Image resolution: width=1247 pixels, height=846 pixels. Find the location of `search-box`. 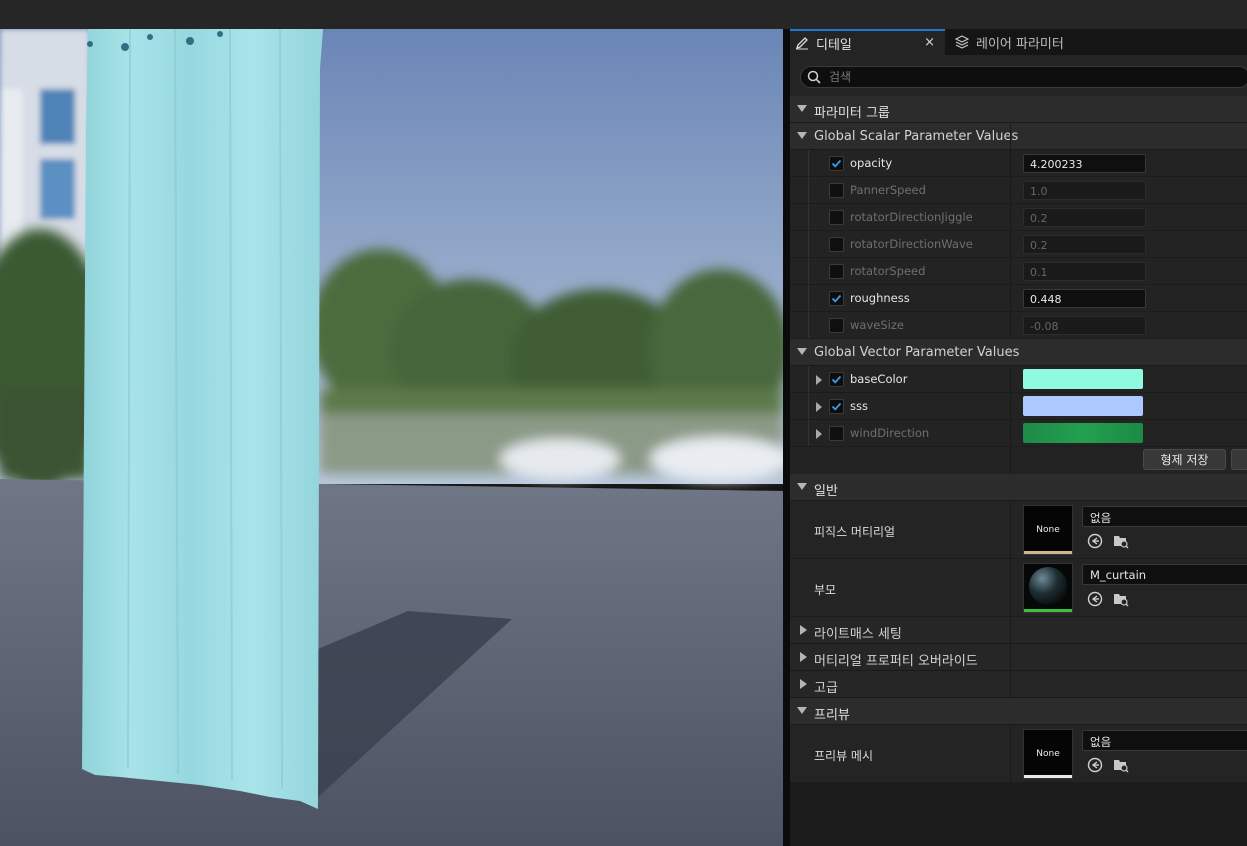

search-box is located at coordinates (1023, 77).